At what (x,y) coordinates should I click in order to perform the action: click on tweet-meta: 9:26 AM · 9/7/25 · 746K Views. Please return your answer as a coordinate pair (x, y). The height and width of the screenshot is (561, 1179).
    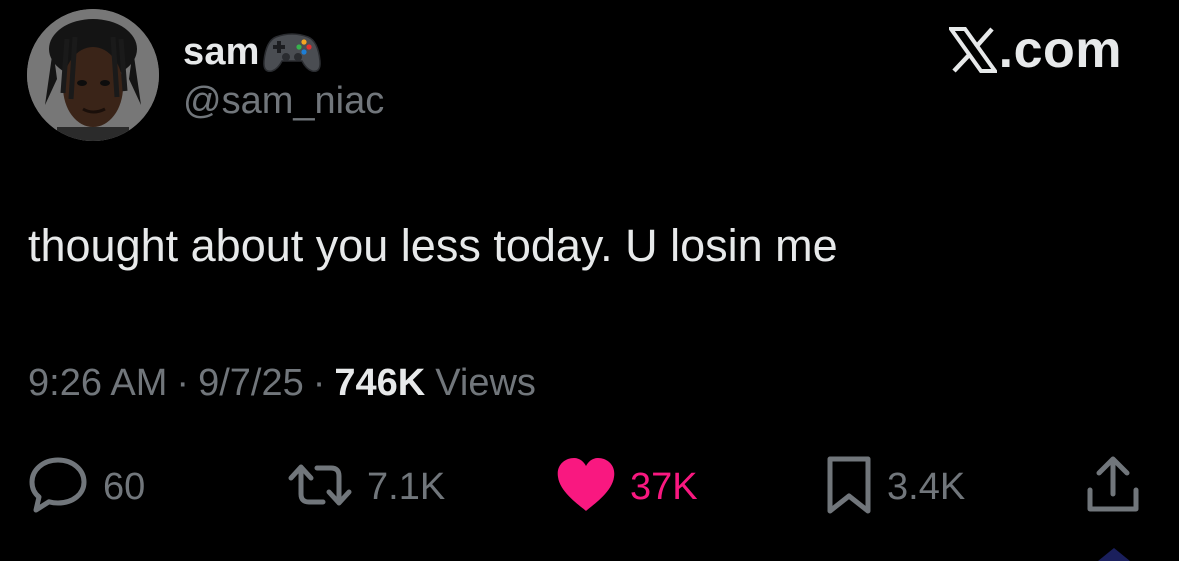
    Looking at the image, I should click on (282, 383).